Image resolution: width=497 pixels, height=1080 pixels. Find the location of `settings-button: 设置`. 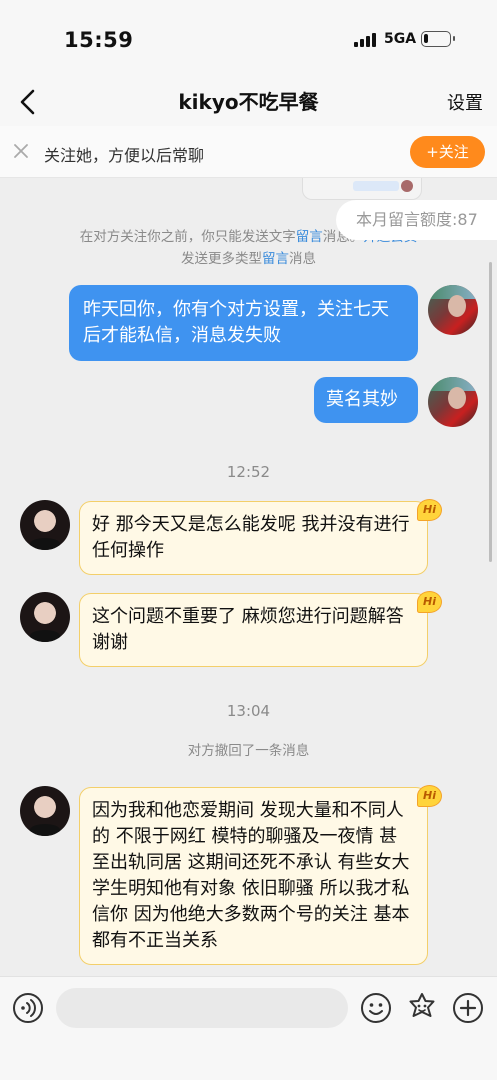

settings-button: 设置 is located at coordinates (465, 102).